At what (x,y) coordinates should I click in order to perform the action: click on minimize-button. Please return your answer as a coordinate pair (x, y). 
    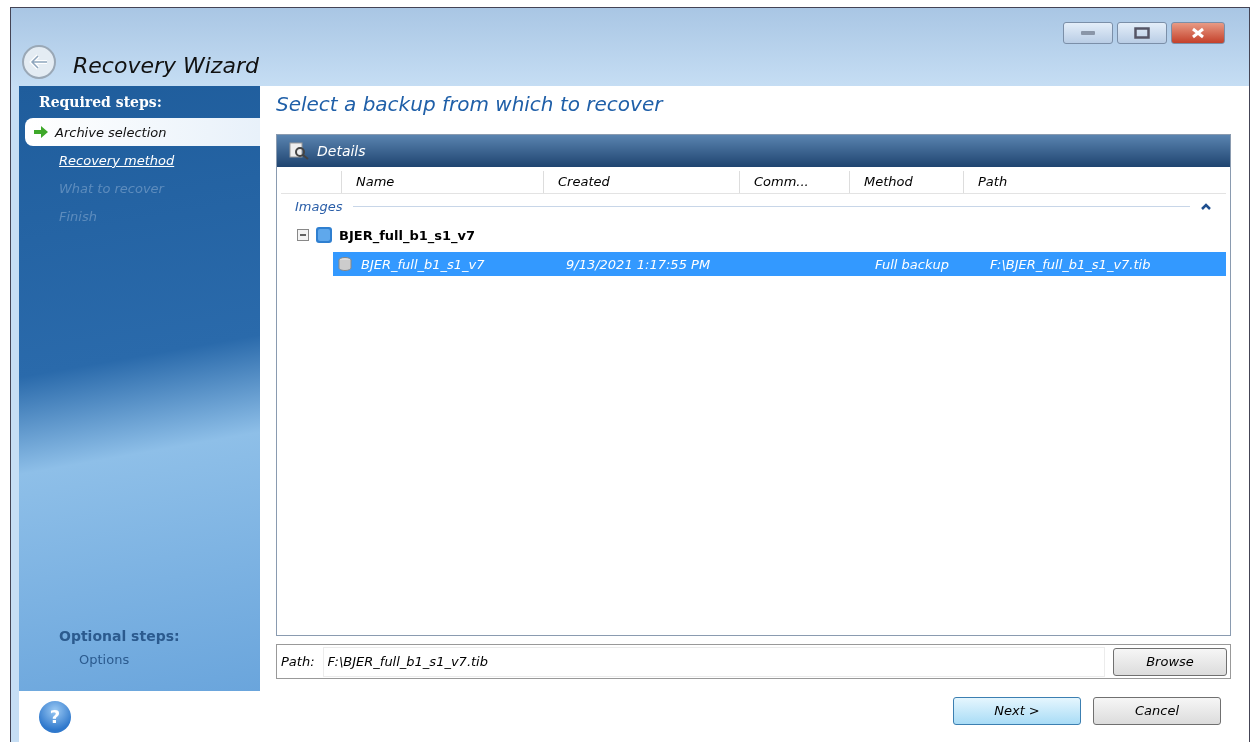
    Looking at the image, I should click on (1088, 33).